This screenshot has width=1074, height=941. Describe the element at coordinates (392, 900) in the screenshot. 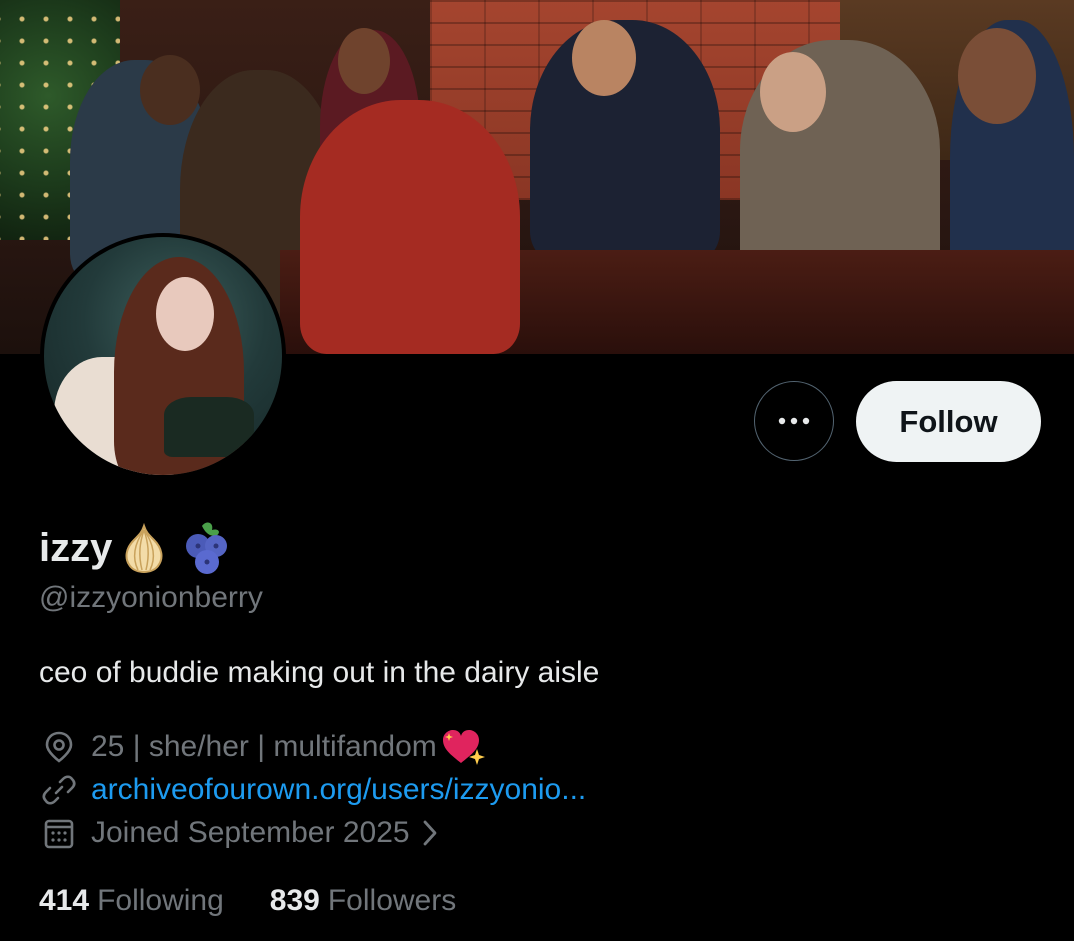

I see `followers-label: Followers` at that location.